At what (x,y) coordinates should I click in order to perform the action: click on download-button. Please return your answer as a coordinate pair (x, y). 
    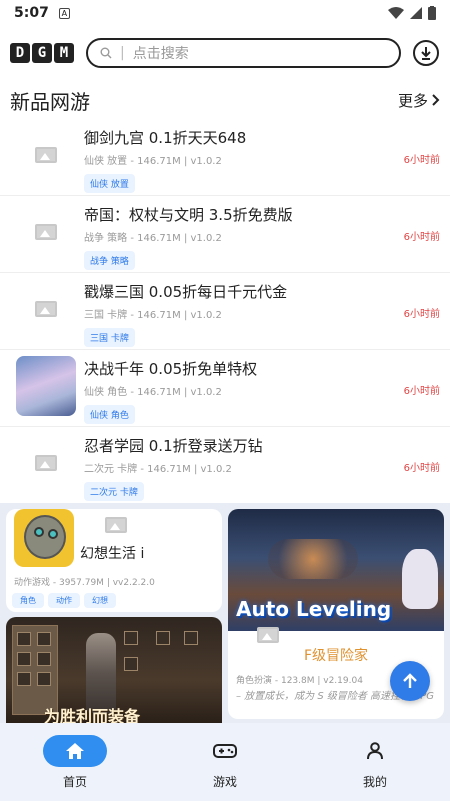
    Looking at the image, I should click on (426, 53).